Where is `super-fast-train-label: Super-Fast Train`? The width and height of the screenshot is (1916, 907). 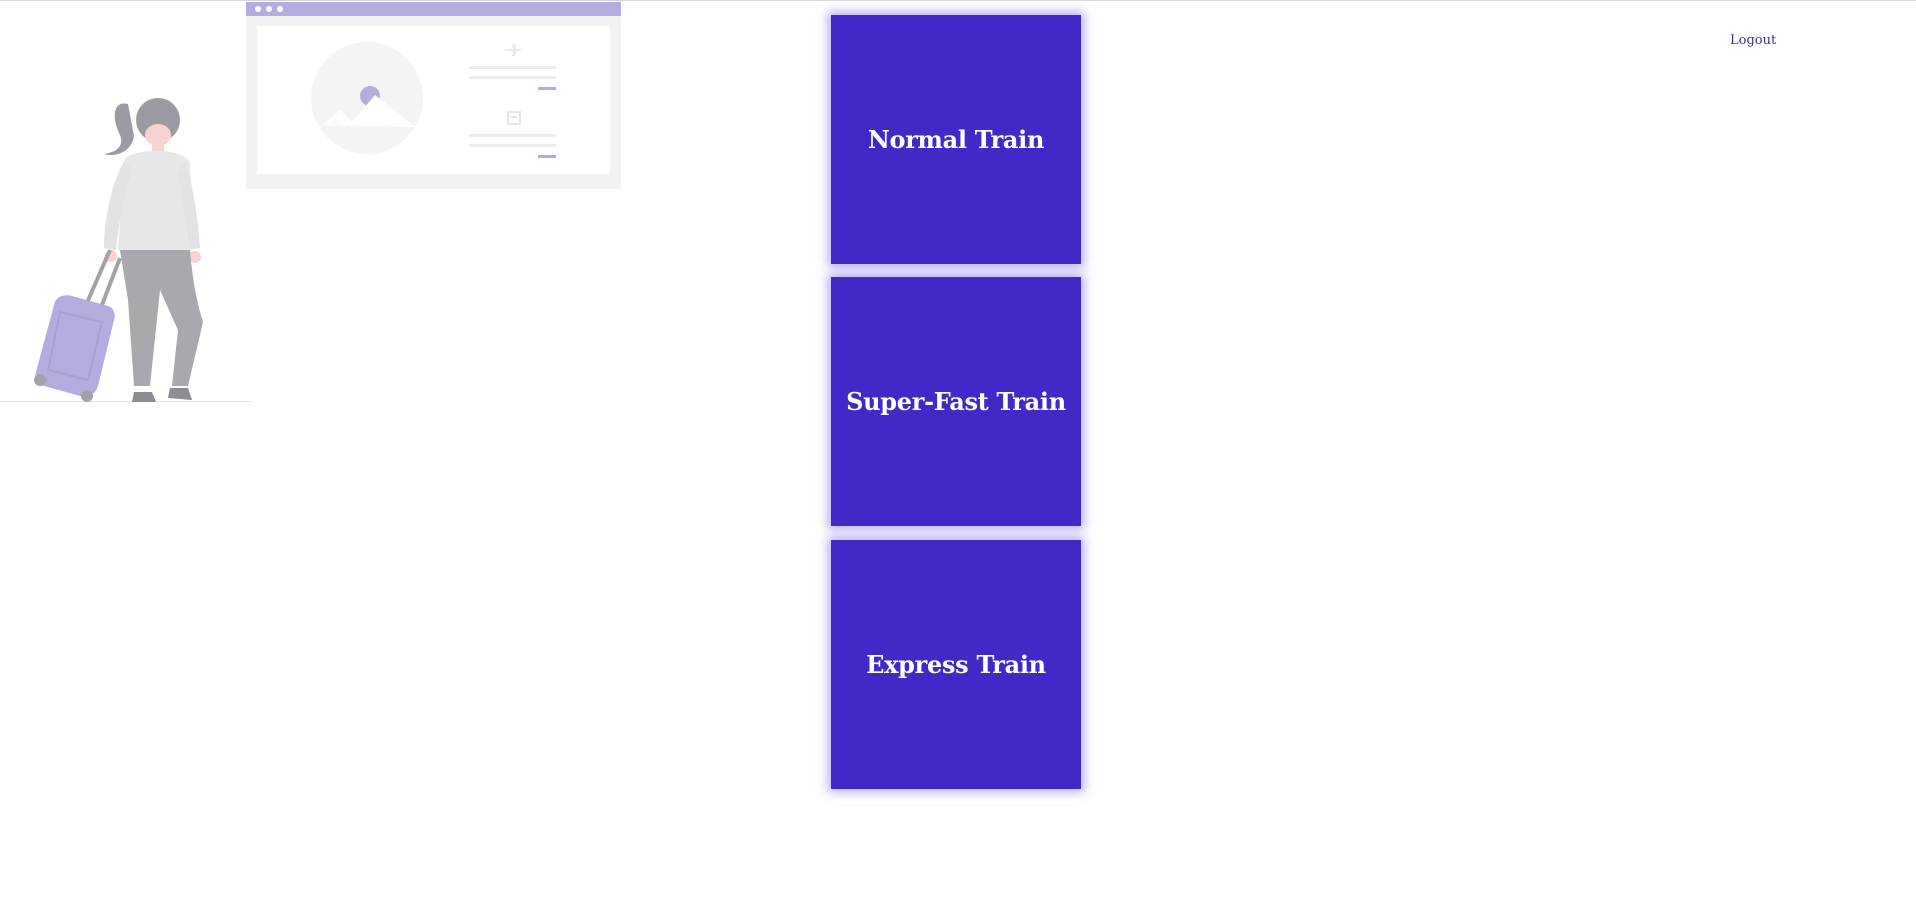
super-fast-train-label: Super-Fast Train is located at coordinates (956, 401).